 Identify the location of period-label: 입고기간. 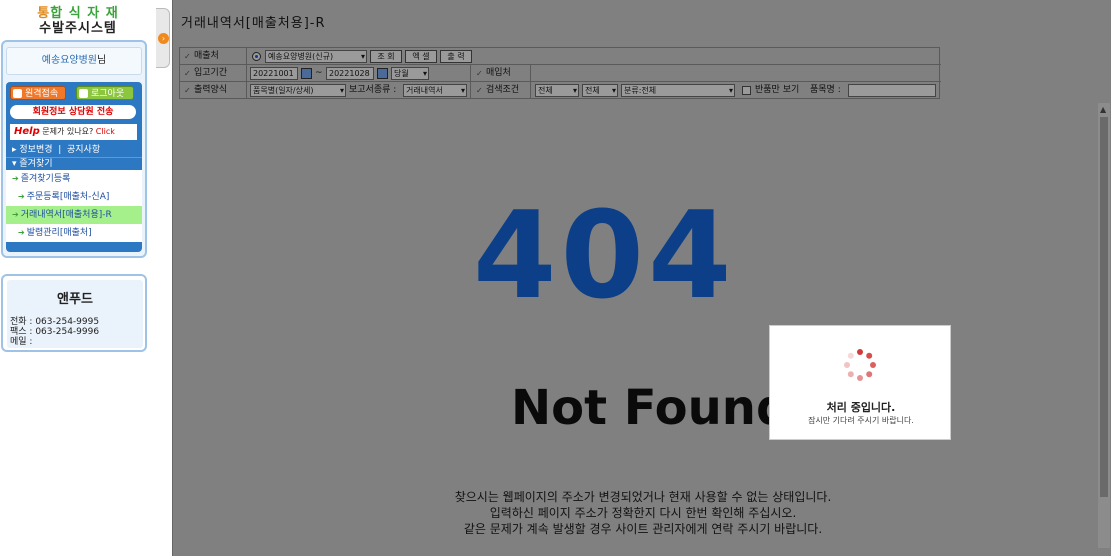
(213, 73).